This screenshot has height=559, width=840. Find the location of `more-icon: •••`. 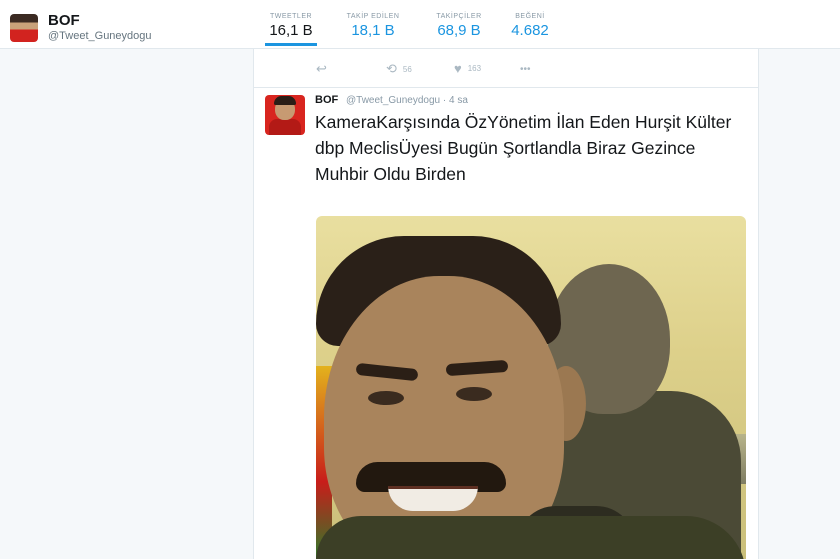

more-icon: ••• is located at coordinates (525, 69).